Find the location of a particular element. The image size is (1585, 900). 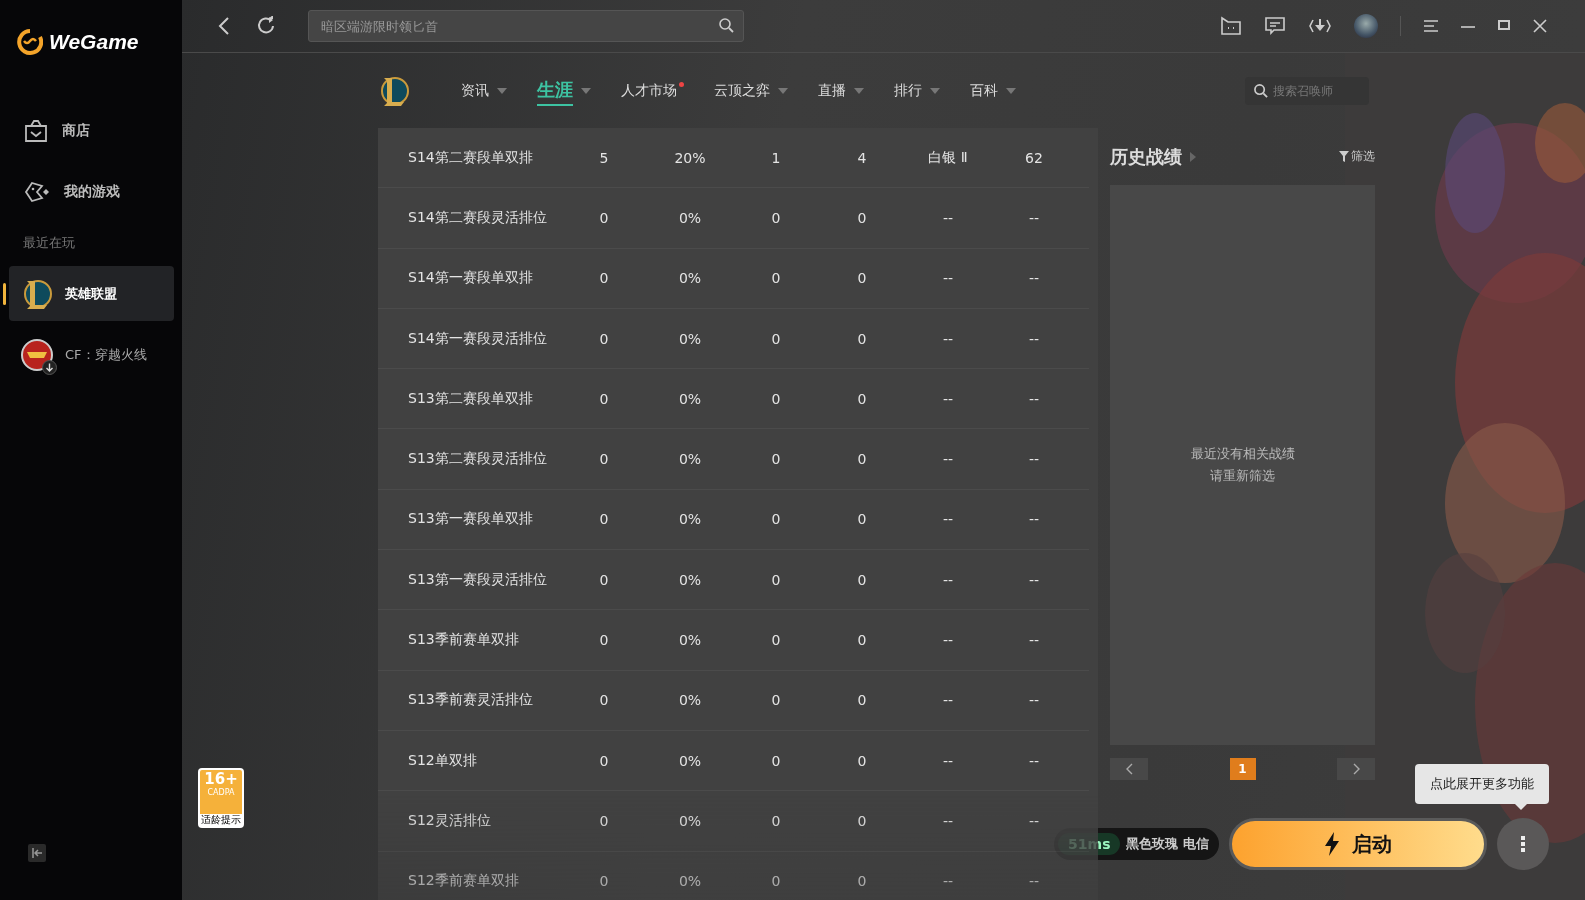

launch-button: 启动 is located at coordinates (1358, 844).